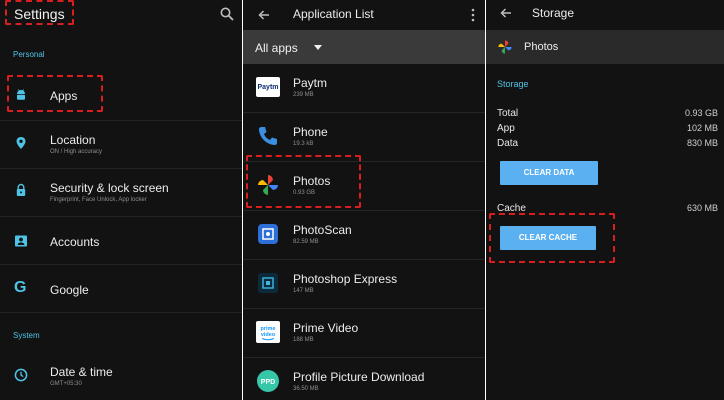 This screenshot has height=400, width=724. Describe the element at coordinates (322, 230) in the screenshot. I see `app-name: PhotoScan` at that location.